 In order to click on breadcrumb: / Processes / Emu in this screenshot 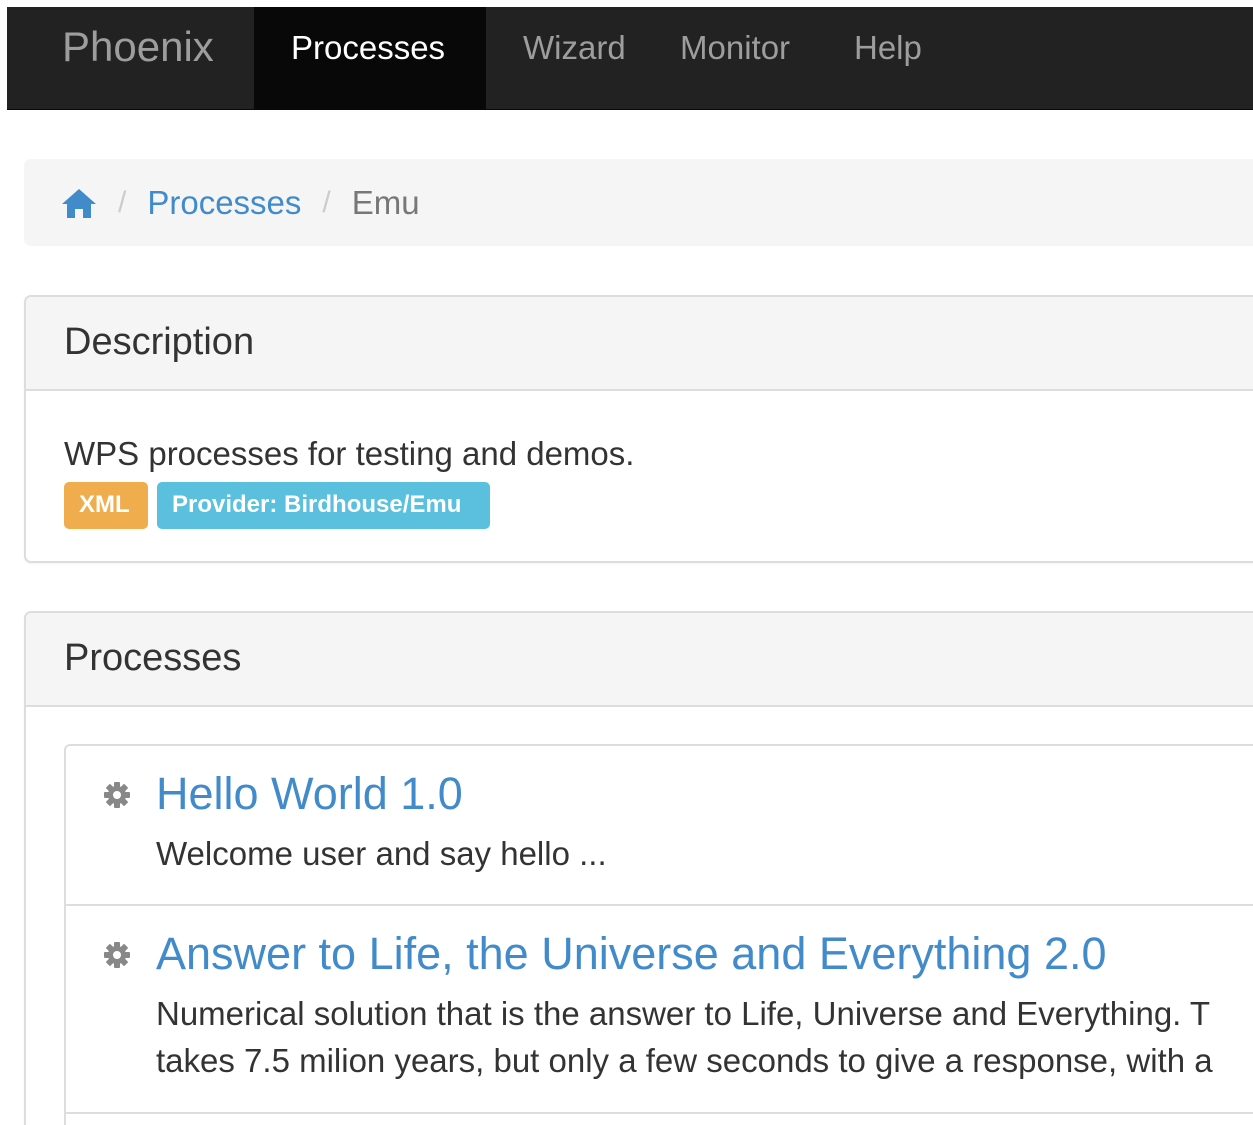, I will do `click(638, 202)`.